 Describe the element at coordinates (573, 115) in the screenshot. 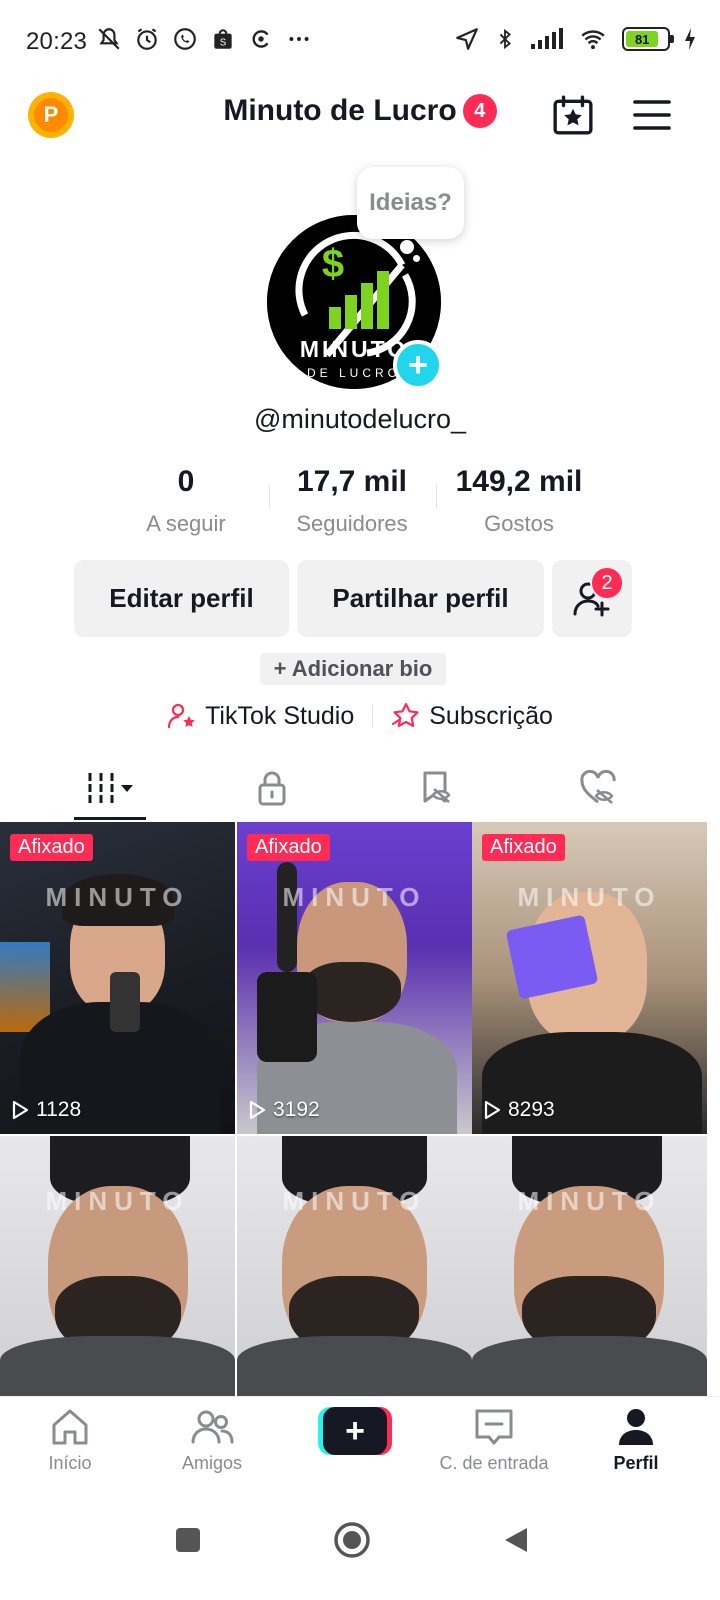

I see `calendar-star-icon` at that location.